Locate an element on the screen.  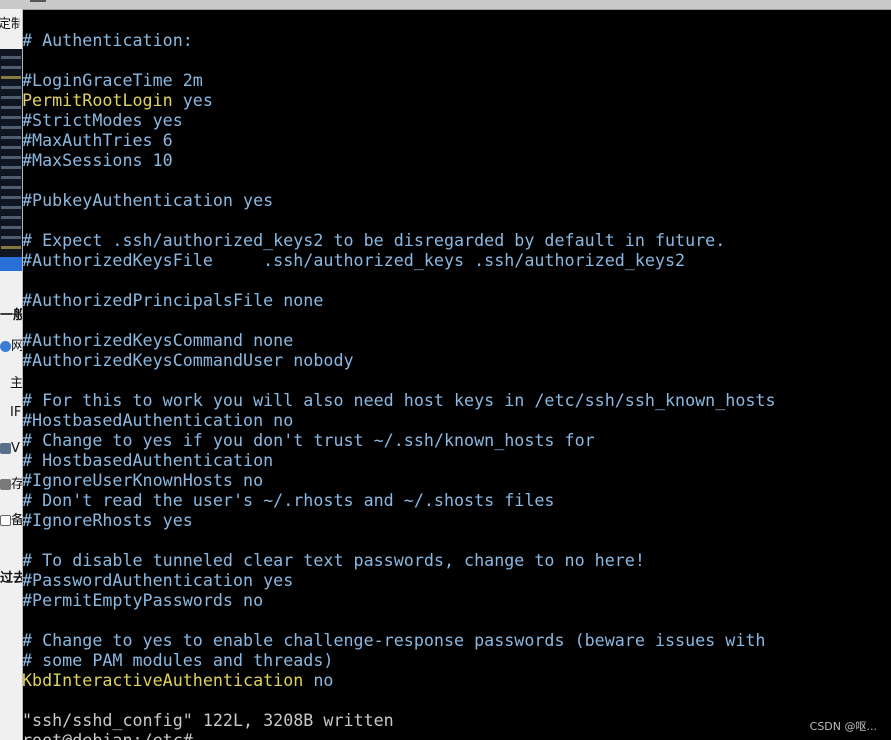
thumbnail-selection-highlight is located at coordinates (11, 264).